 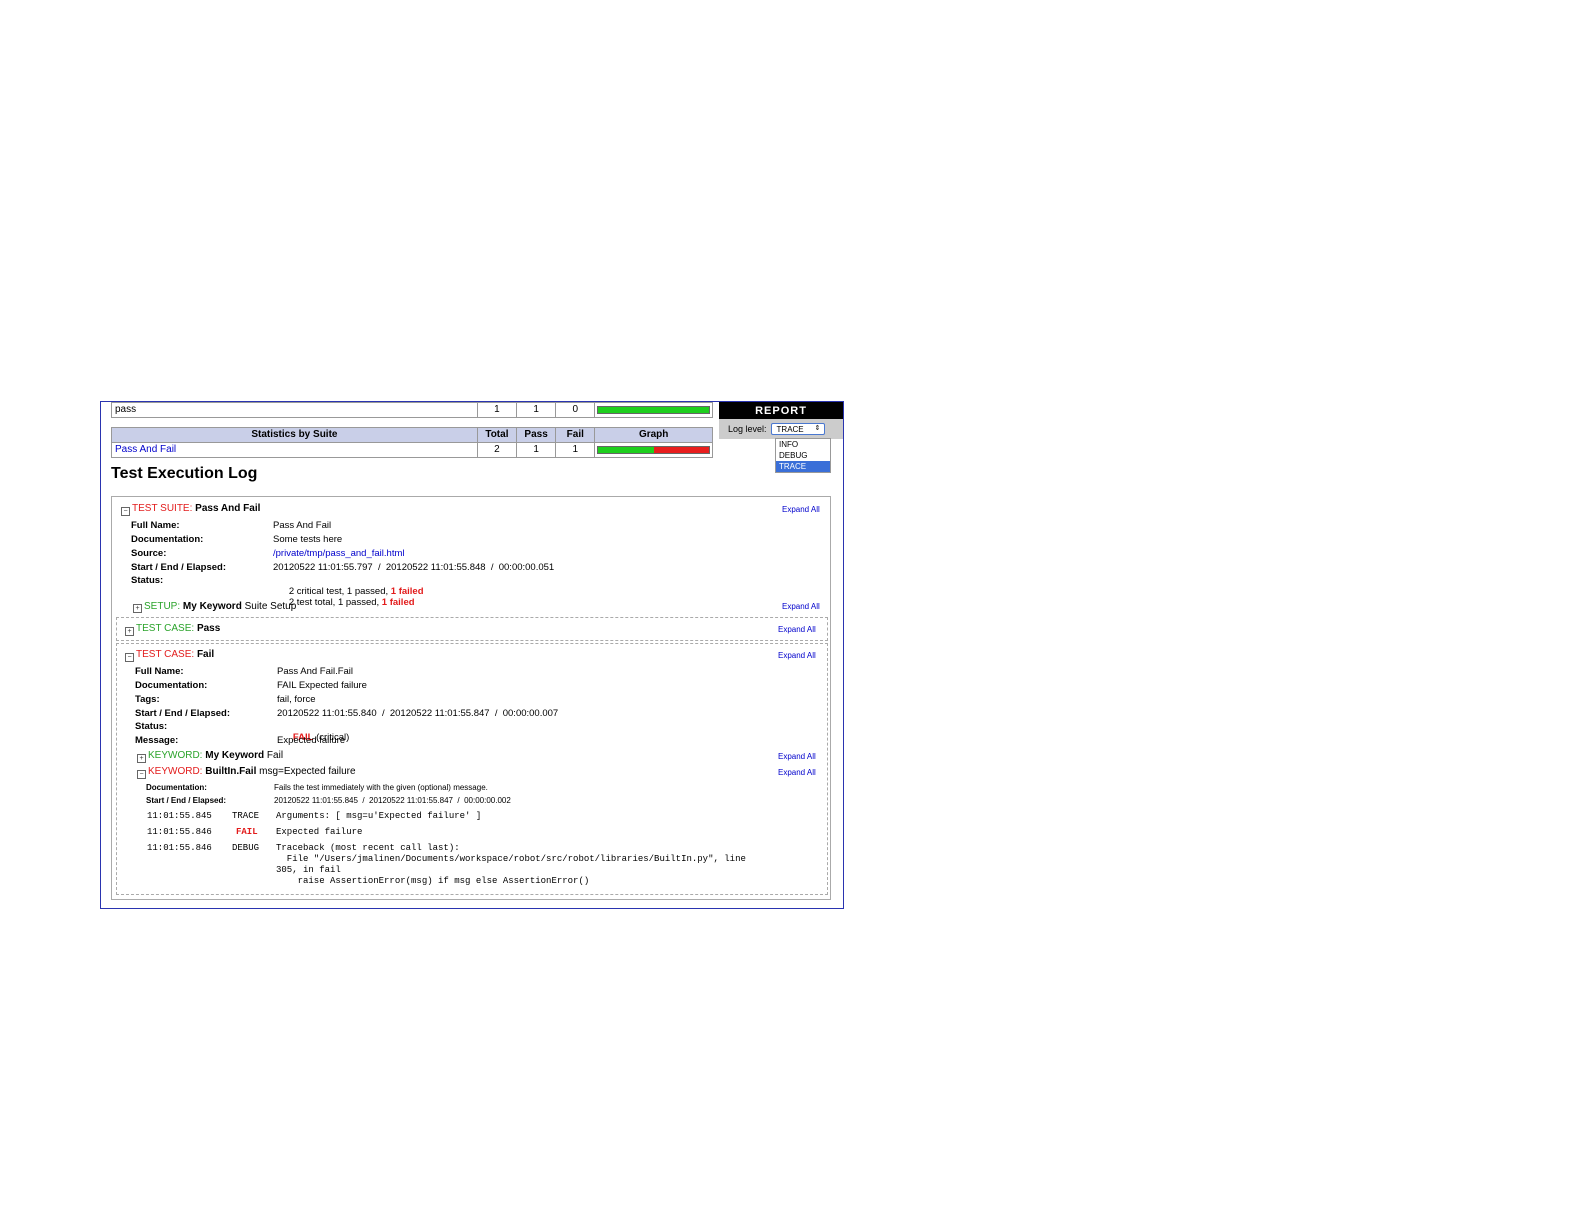 I want to click on meta-value: Some tests here, so click(x=308, y=539).